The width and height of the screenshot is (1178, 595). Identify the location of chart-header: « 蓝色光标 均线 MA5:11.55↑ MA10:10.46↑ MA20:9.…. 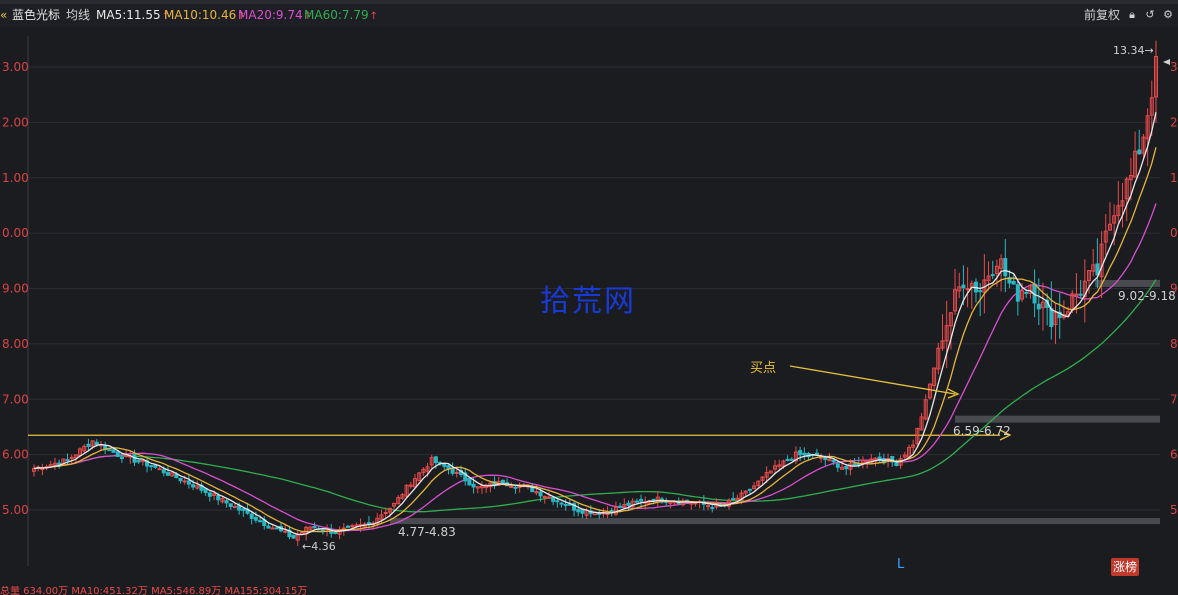
(589, 15).